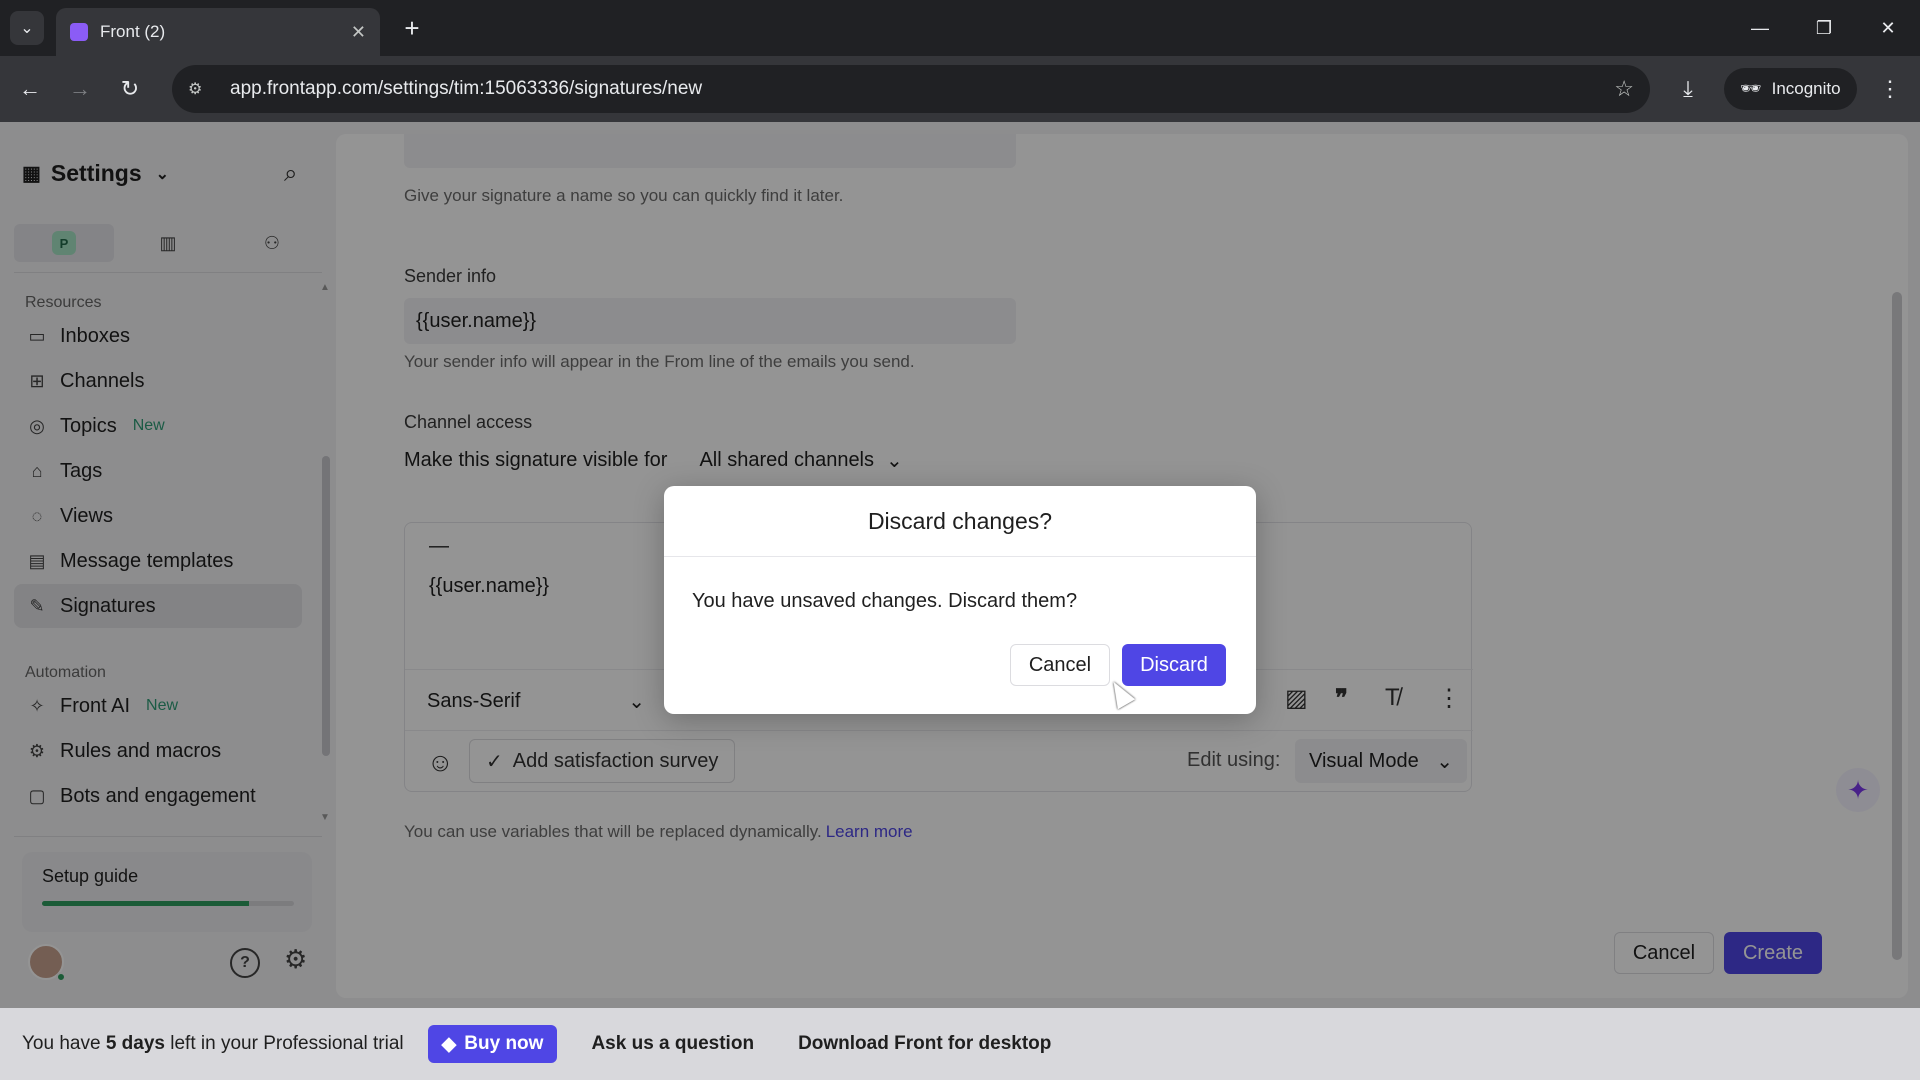 The width and height of the screenshot is (1920, 1080). What do you see at coordinates (1751, 88) in the screenshot?
I see `incognito-icon: 🕶` at bounding box center [1751, 88].